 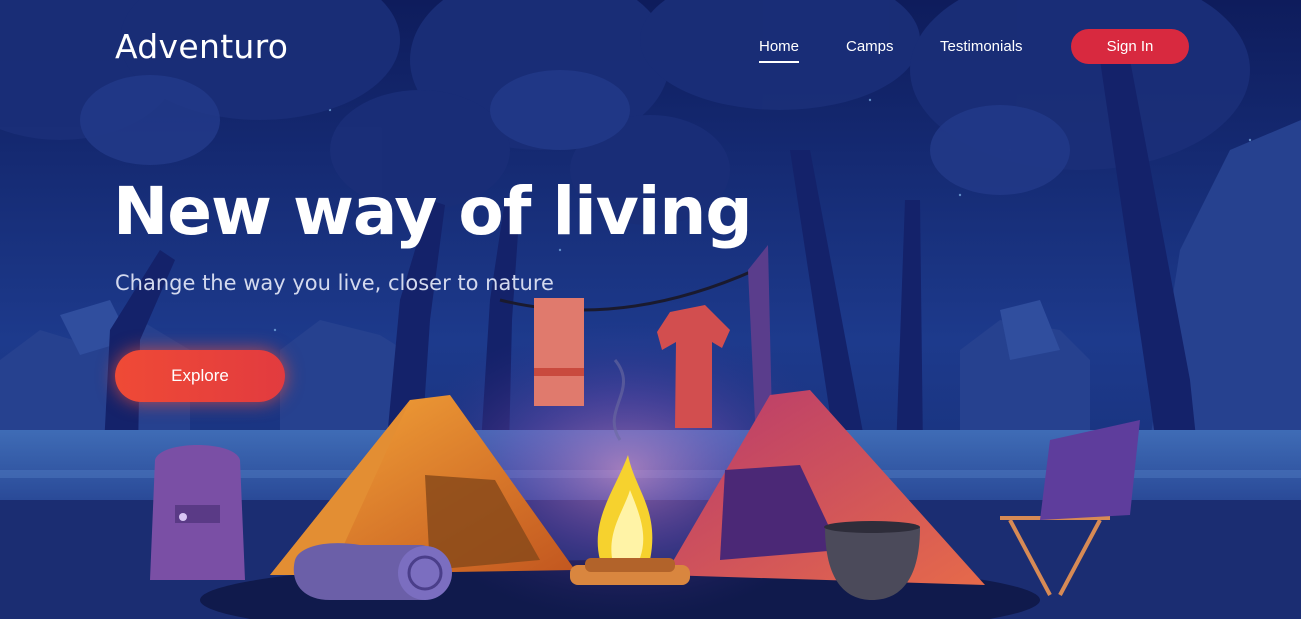 I want to click on hero-title: New way of living, so click(x=433, y=211).